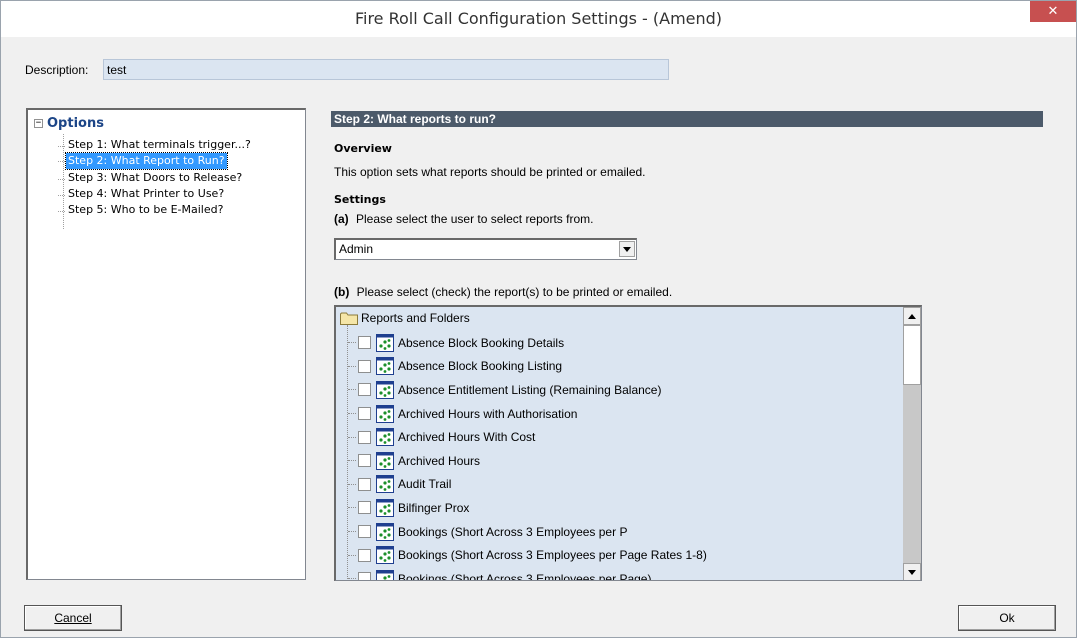 Image resolution: width=1077 pixels, height=638 pixels. What do you see at coordinates (356, 249) in the screenshot?
I see `user-select-value: Admin` at bounding box center [356, 249].